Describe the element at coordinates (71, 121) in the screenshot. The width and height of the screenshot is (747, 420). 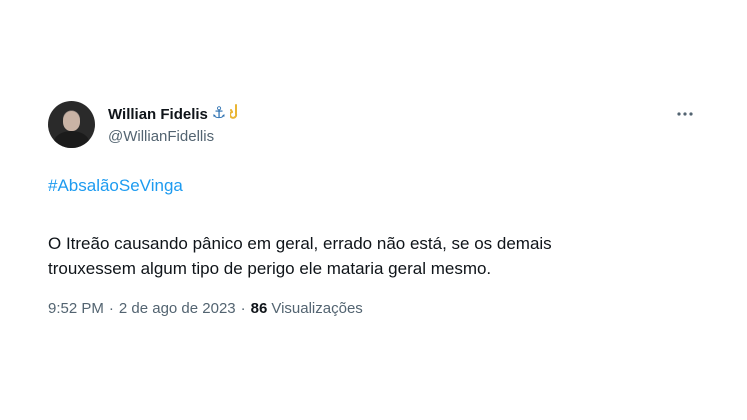
I see `avatar-face` at that location.